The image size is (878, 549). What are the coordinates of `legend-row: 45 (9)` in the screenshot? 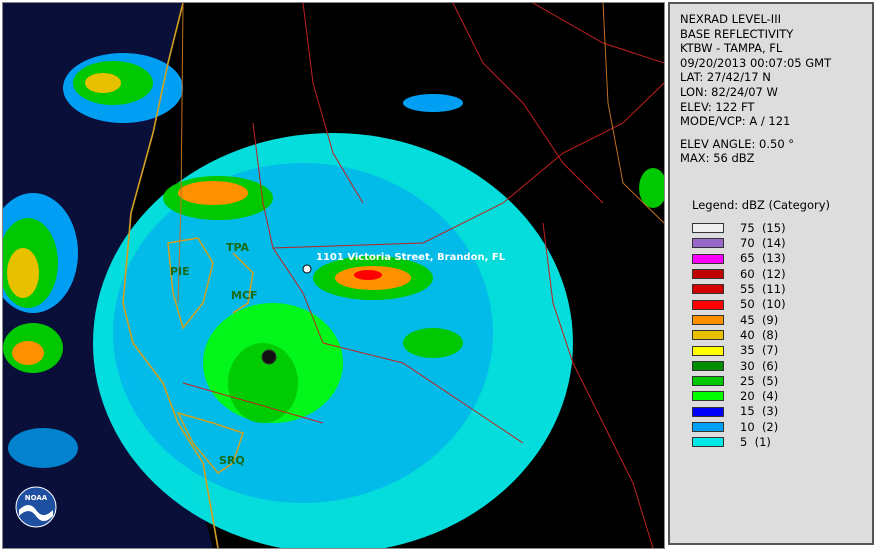 It's located at (777, 319).